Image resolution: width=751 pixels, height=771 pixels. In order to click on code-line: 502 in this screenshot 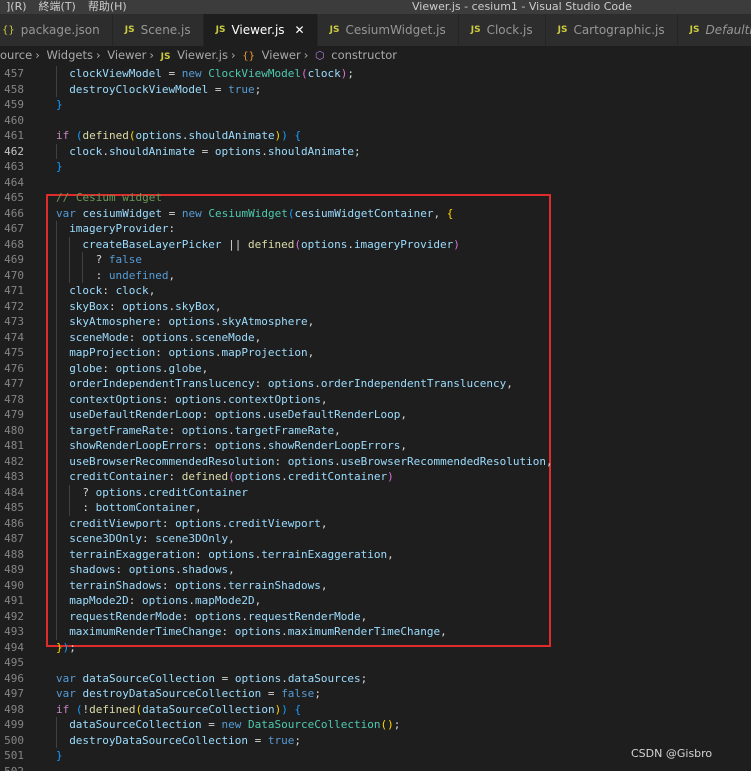, I will do `click(375, 767)`.